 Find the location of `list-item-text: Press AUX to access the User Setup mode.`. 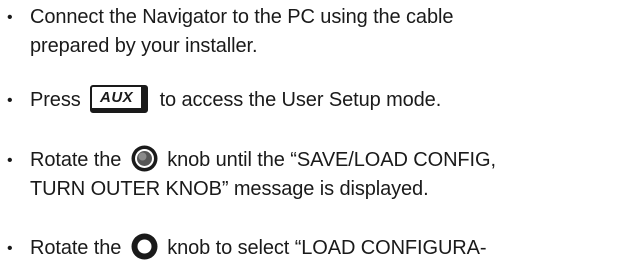

list-item-text: Press AUX to access the User Setup mode. is located at coordinates (336, 99).